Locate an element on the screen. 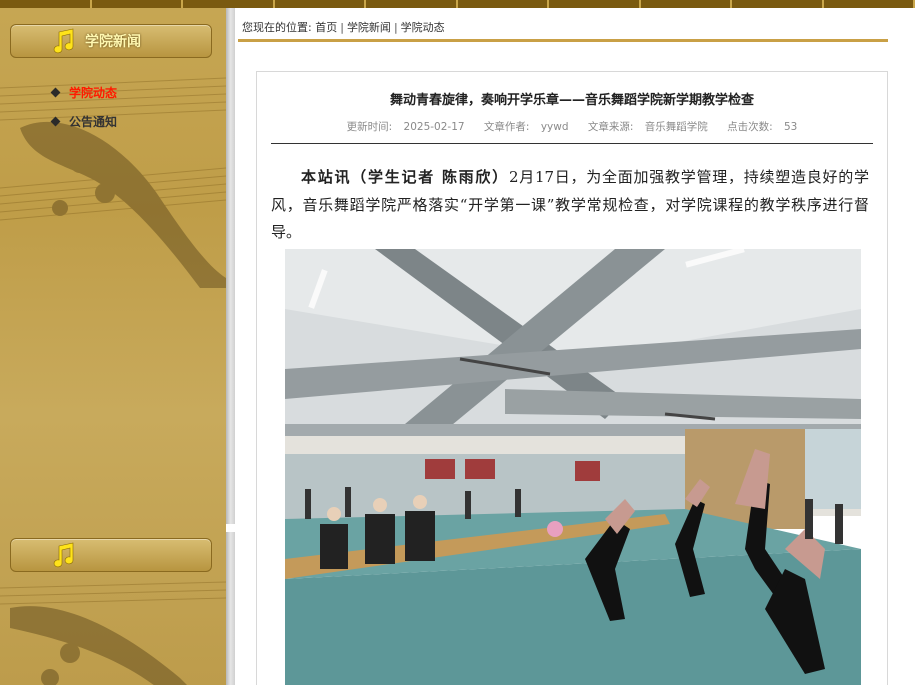 The width and height of the screenshot is (915, 685). sidebar-item-news-dynamics: 学院动态 is located at coordinates (84, 92).